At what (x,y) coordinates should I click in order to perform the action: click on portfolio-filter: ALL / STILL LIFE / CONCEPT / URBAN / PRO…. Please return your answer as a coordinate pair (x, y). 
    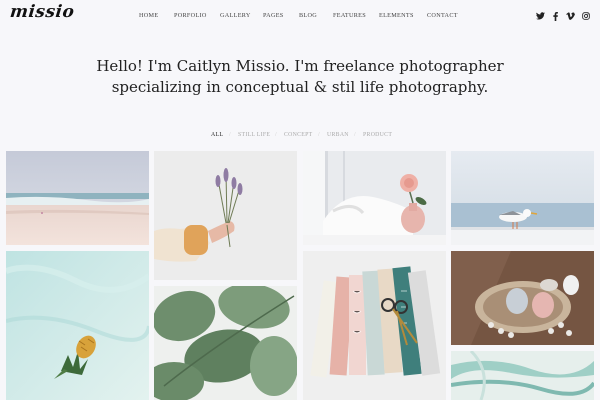
    Looking at the image, I should click on (300, 137).